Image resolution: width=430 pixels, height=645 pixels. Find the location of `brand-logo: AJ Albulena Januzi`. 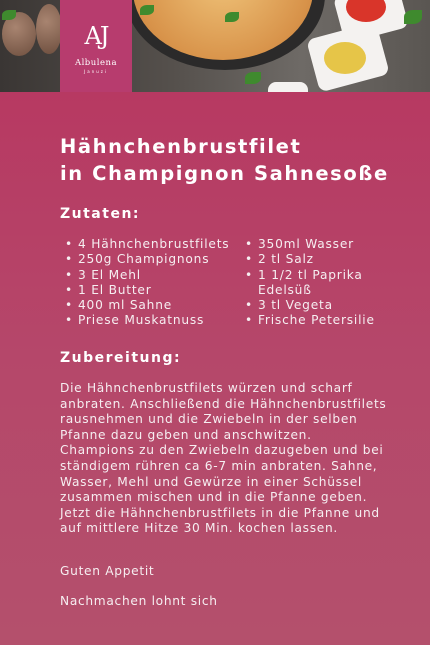

brand-logo: AJ Albulena Januzi is located at coordinates (96, 46).